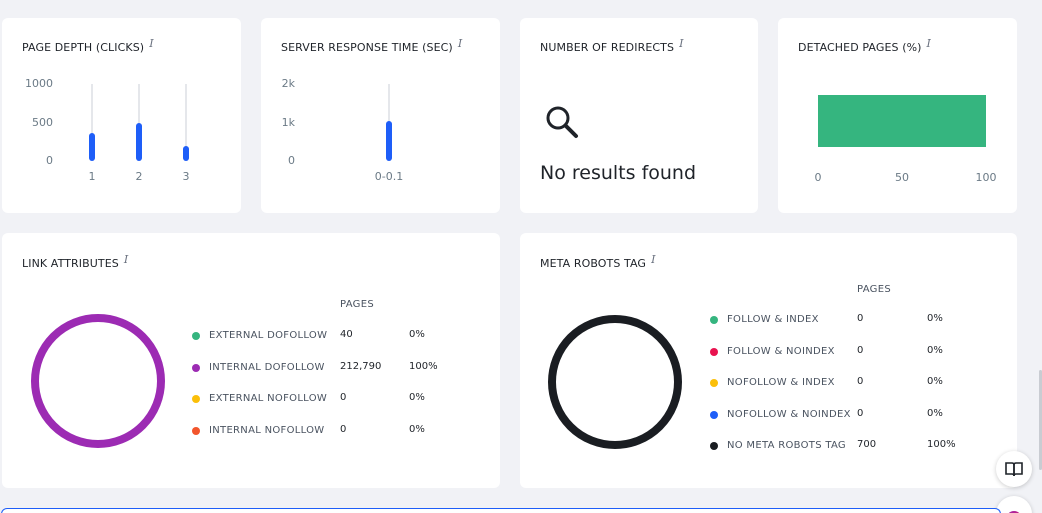  I want to click on legend-label: NOFOLLOW & NOINDEX, so click(789, 415).